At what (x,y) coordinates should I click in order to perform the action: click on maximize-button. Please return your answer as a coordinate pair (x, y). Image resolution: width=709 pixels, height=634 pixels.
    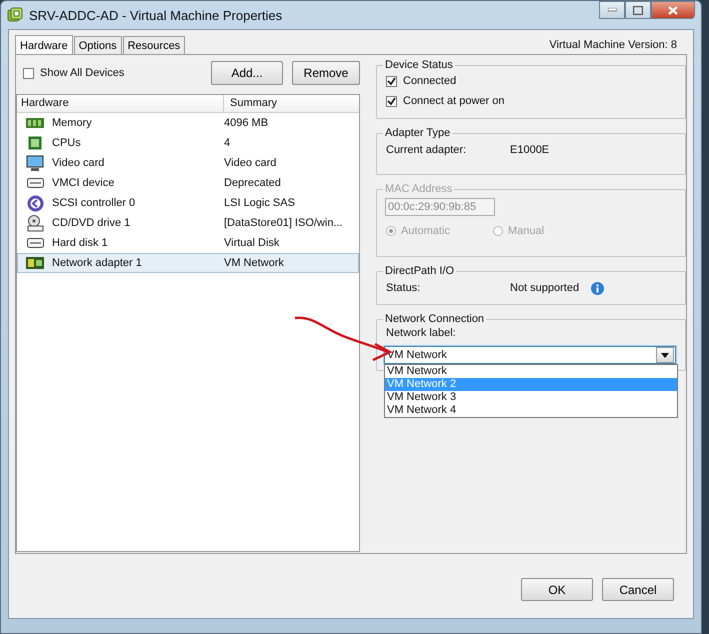
    Looking at the image, I should click on (638, 10).